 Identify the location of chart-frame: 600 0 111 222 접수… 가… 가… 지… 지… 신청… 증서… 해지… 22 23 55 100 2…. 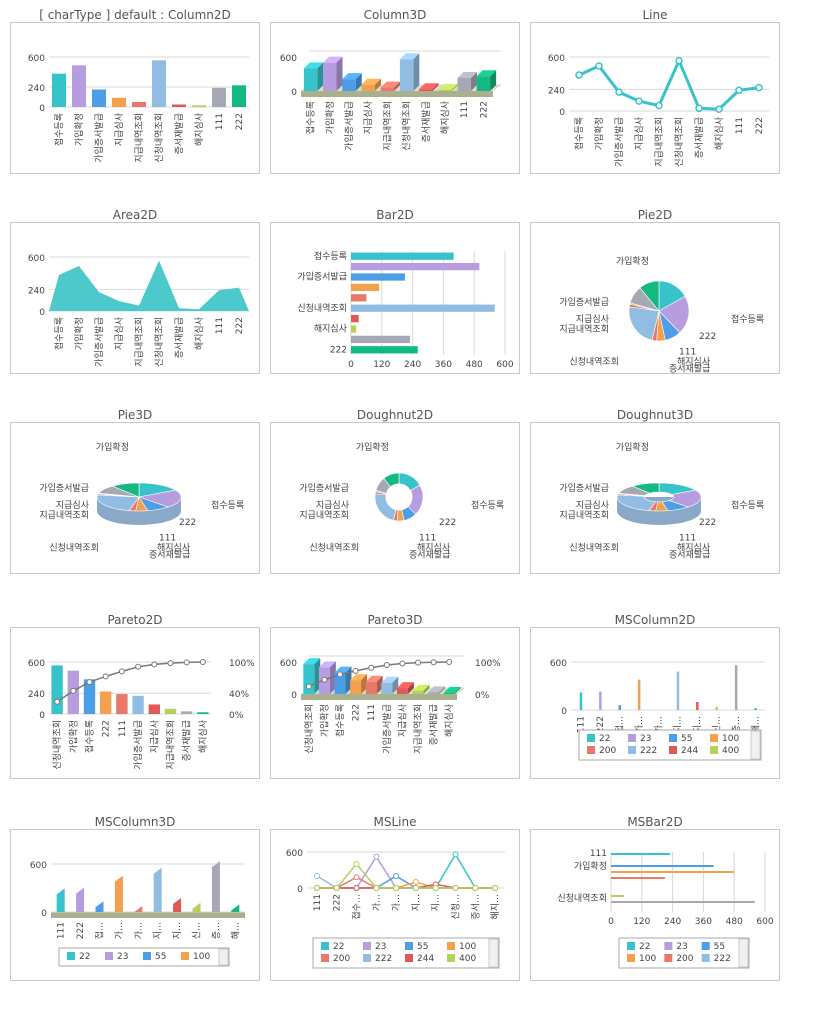
(395, 905).